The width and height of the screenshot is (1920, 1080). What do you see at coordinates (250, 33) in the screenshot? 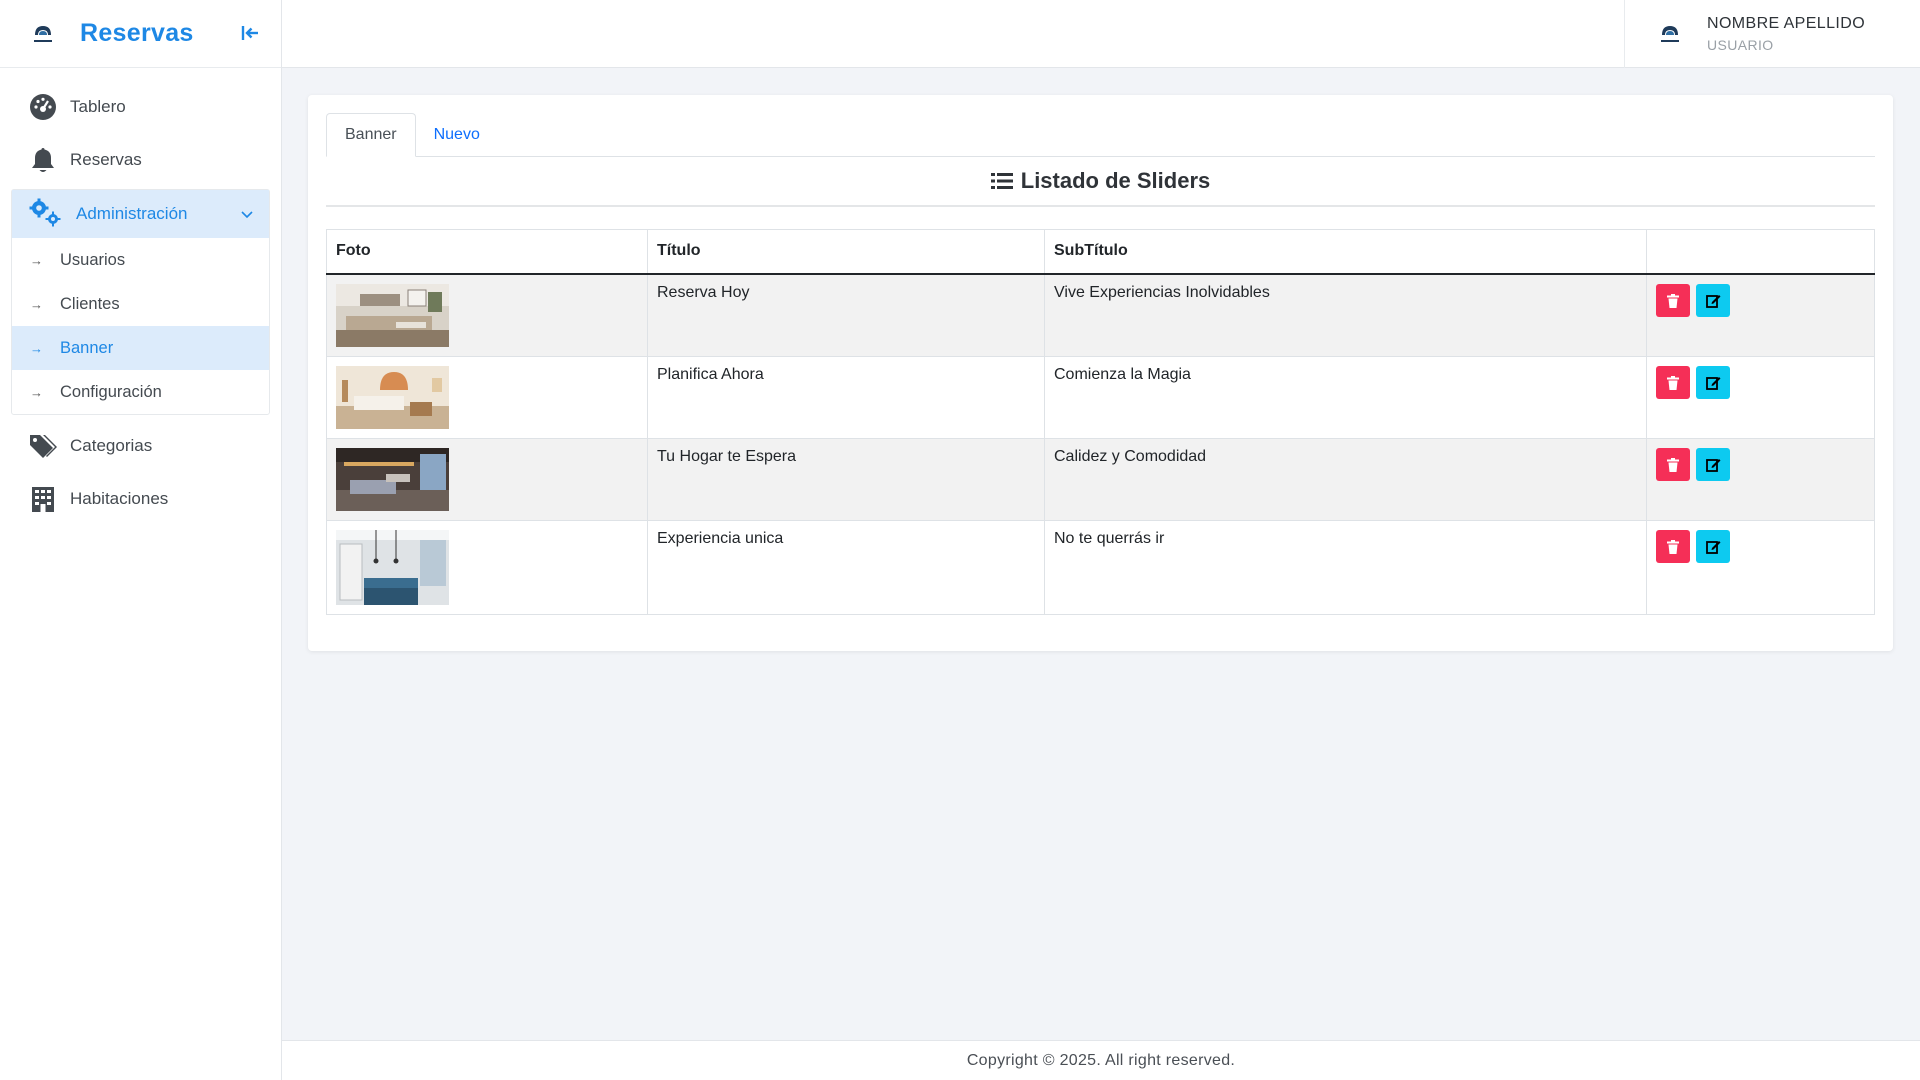
I see `collapse-sidebar-icon` at bounding box center [250, 33].